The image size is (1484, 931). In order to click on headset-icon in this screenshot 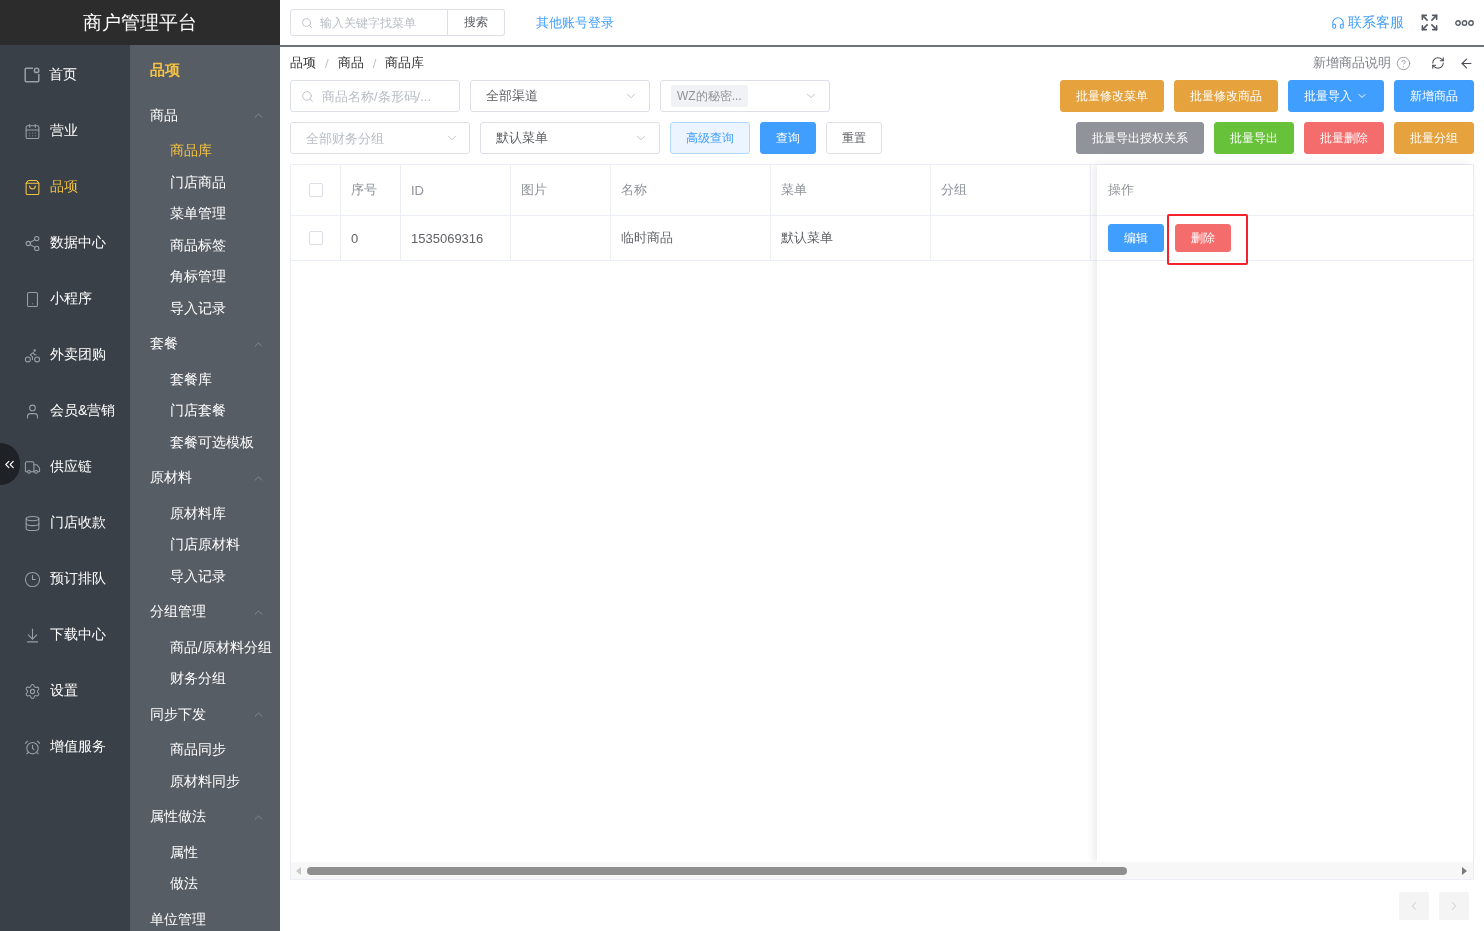, I will do `click(1338, 22)`.